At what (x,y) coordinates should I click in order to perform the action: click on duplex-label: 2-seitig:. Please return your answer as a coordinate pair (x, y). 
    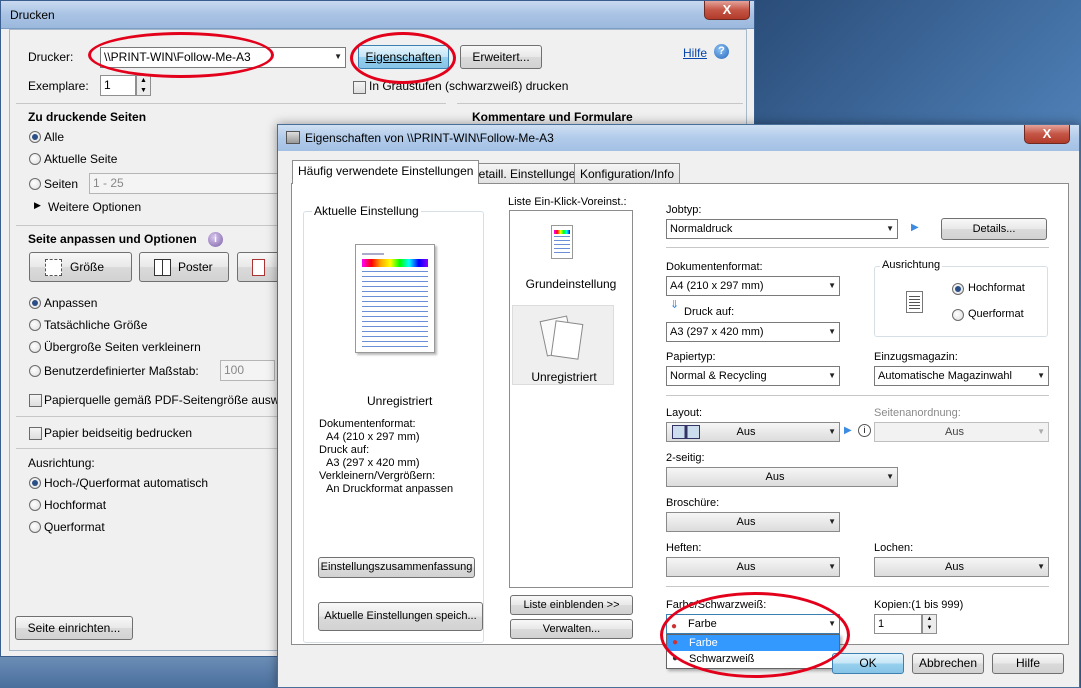
    Looking at the image, I should click on (685, 458).